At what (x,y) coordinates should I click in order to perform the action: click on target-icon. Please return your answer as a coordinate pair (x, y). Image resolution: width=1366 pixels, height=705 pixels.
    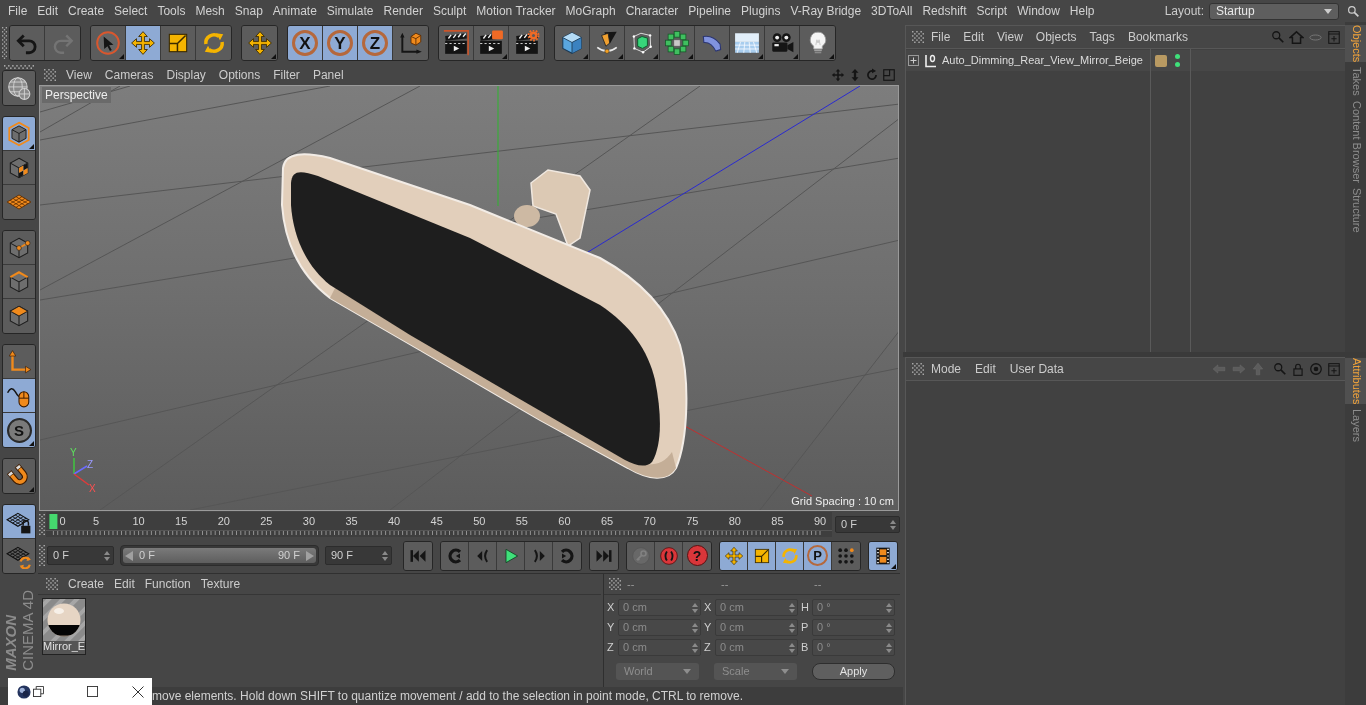
    Looking at the image, I should click on (1316, 369).